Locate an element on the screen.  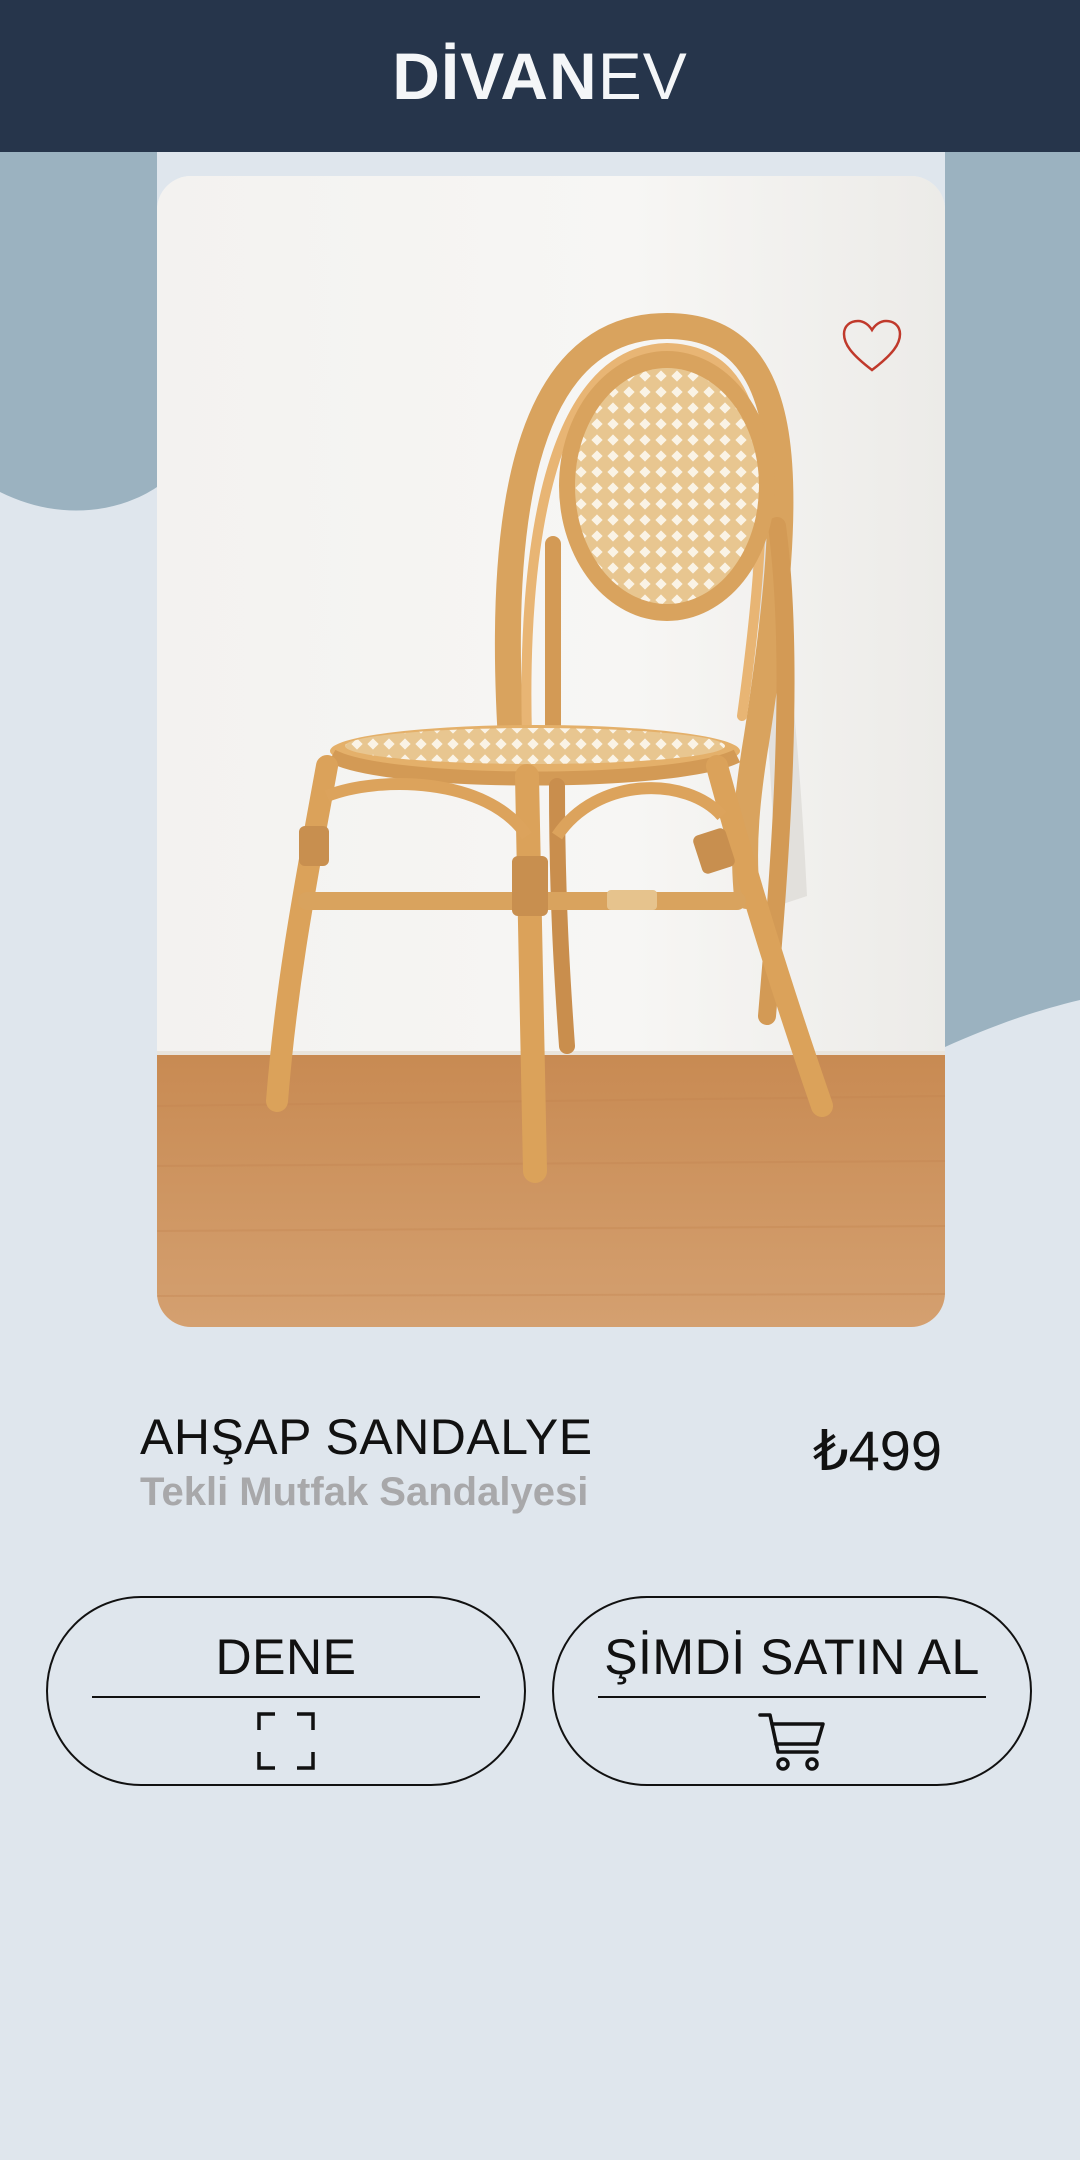
heart-outline-icon is located at coordinates (872, 345).